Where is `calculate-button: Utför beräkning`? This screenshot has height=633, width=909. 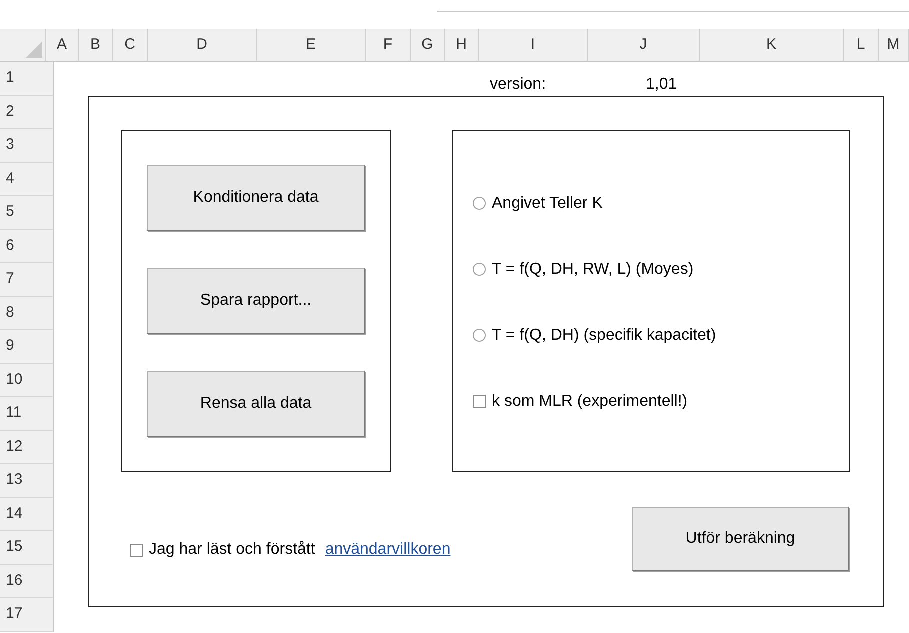
calculate-button: Utför beräkning is located at coordinates (740, 539).